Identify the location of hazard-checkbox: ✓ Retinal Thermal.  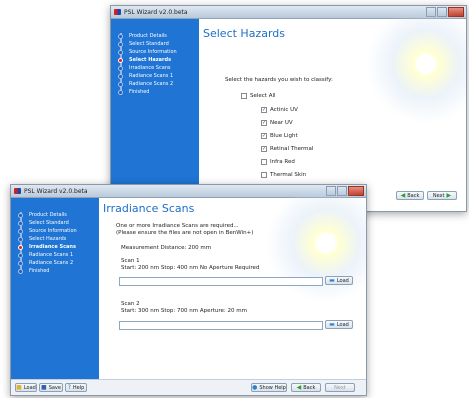
(287, 149).